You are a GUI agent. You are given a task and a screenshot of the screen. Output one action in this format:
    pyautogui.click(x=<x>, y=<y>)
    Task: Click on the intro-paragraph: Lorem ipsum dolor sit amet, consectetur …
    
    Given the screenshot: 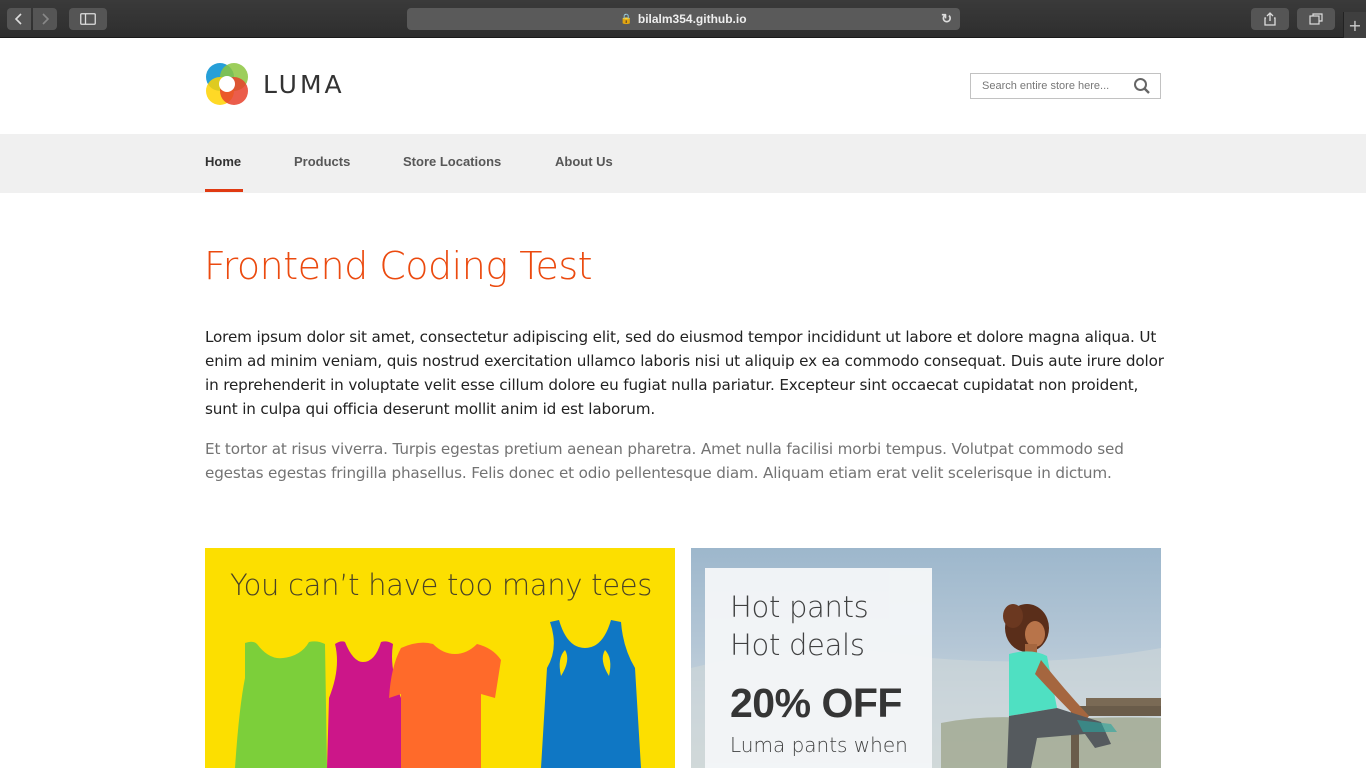 What is the action you would take?
    pyautogui.click(x=684, y=373)
    